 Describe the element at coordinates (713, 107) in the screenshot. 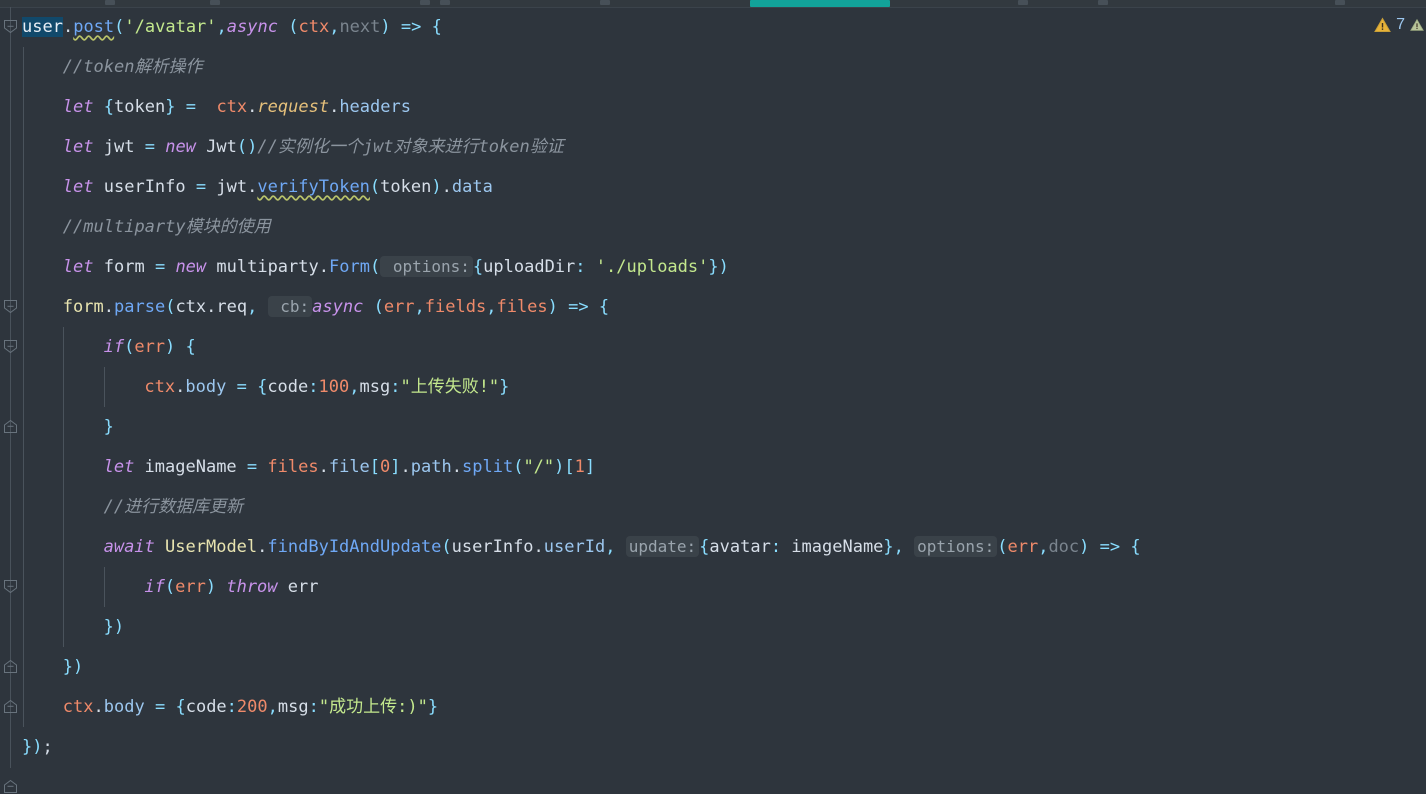

I see `code-line: let {token} = ctx.request.headers` at that location.